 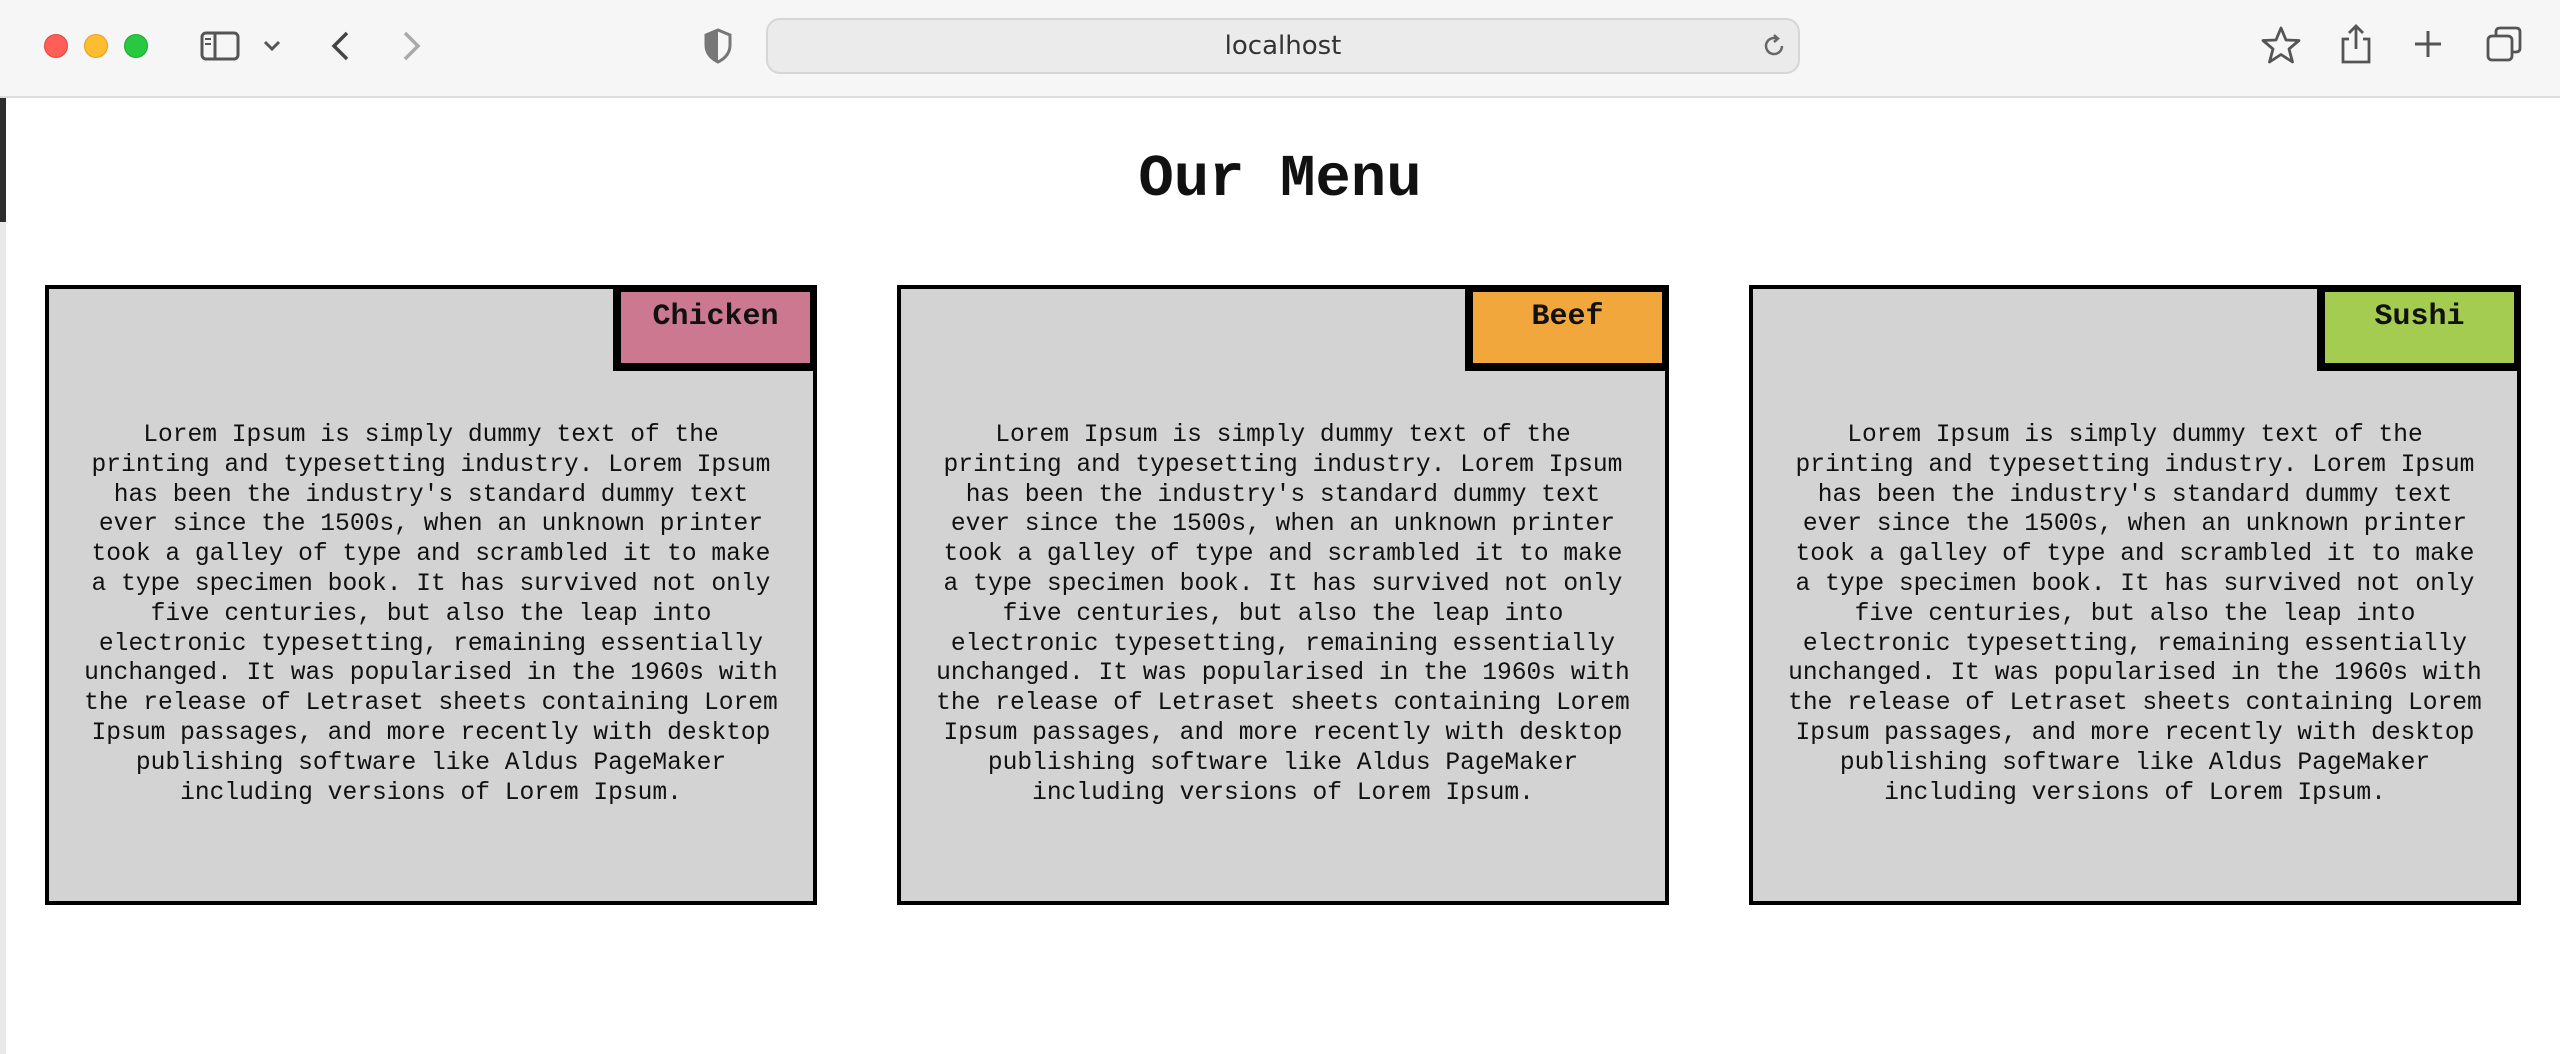 What do you see at coordinates (340, 46) in the screenshot?
I see `back-icon` at bounding box center [340, 46].